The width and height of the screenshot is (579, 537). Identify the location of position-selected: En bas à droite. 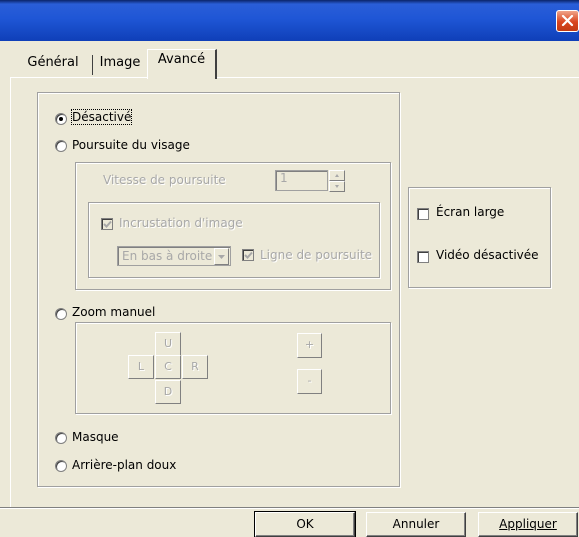
(167, 256).